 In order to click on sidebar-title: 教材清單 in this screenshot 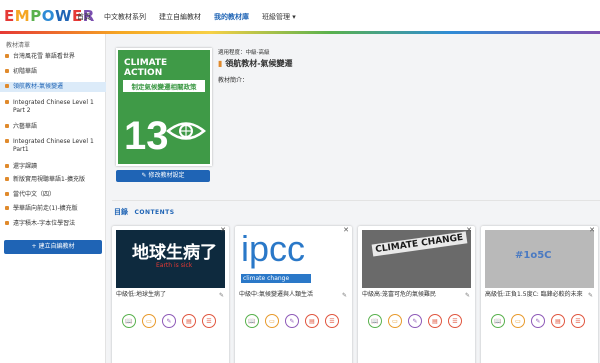, I will do `click(18, 45)`.